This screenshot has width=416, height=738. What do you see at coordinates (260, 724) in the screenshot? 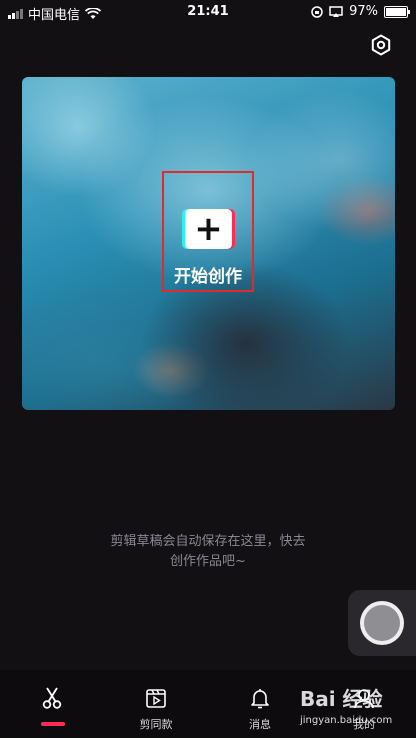
I see `tab-label: 消息` at bounding box center [260, 724].